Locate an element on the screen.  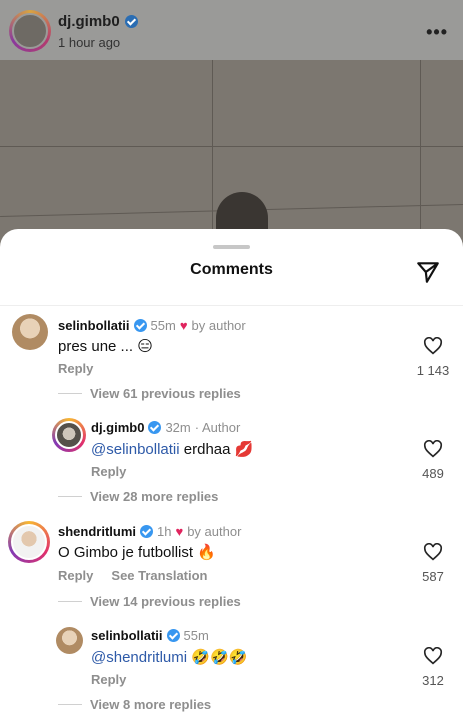
view-replies-button: View 14 previous replies is located at coordinates (149, 601).